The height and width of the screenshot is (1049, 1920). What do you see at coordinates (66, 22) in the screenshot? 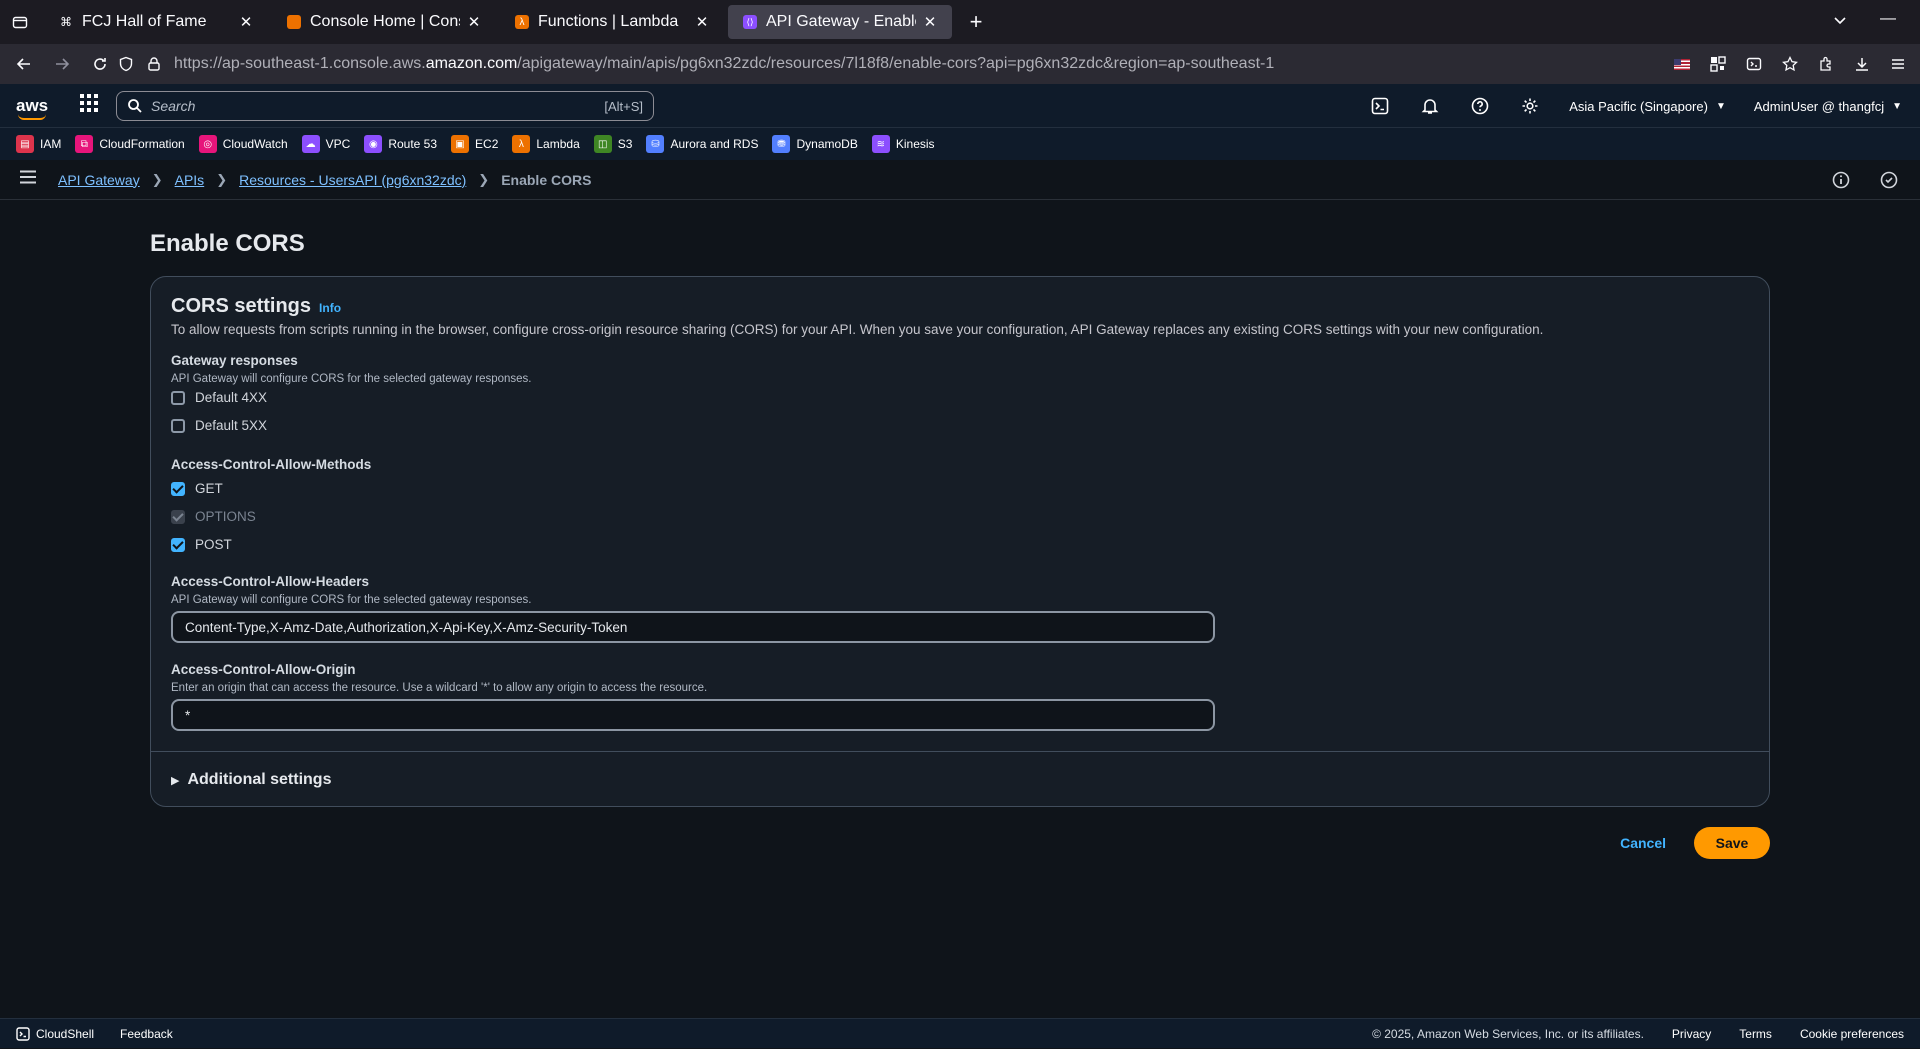
I see `command-icon: ⌘` at bounding box center [66, 22].